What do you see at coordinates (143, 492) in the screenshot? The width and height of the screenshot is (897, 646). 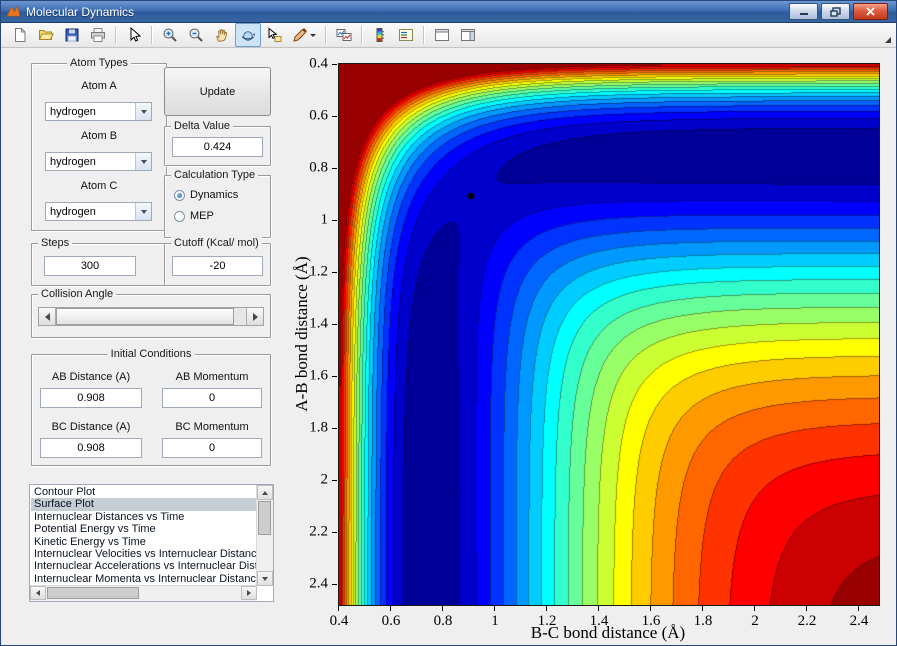 I see `list-item: Contour Plot` at bounding box center [143, 492].